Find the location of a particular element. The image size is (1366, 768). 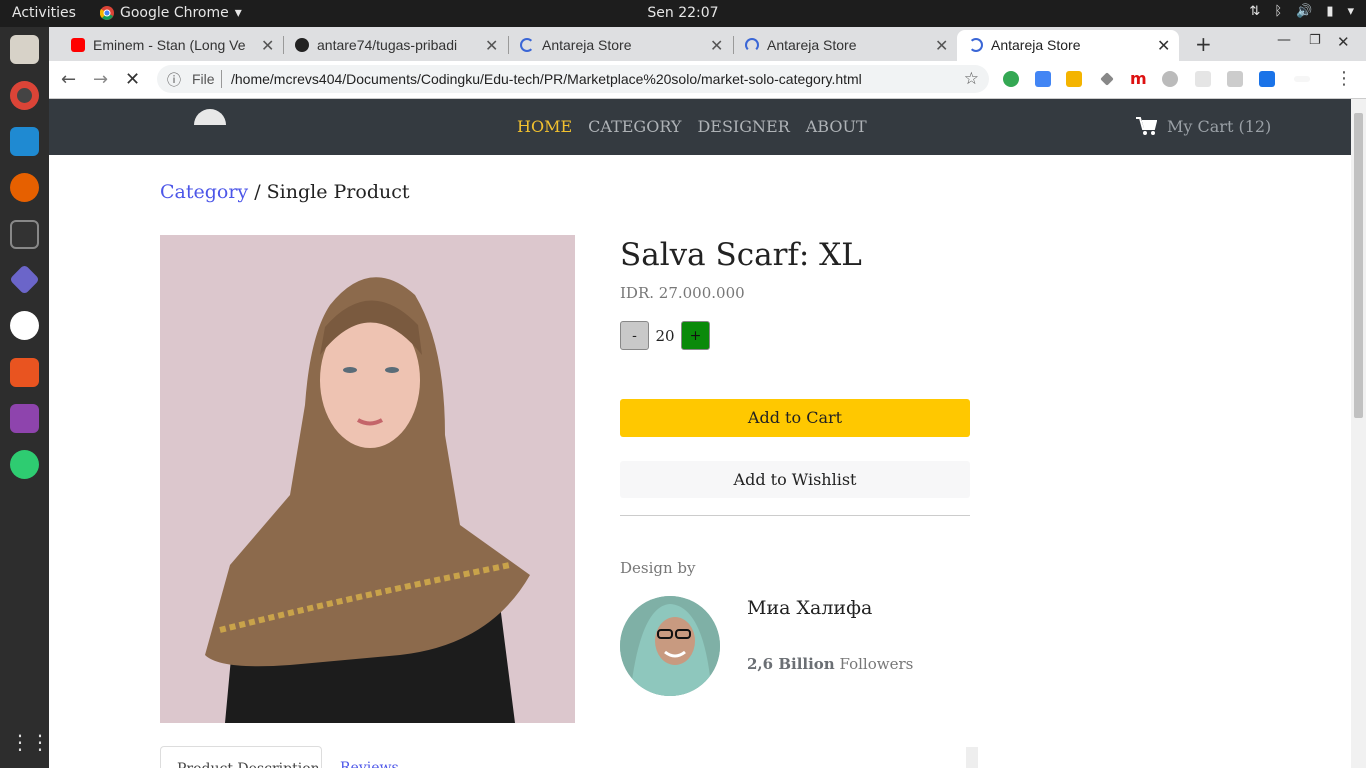

github-icon is located at coordinates (302, 45).